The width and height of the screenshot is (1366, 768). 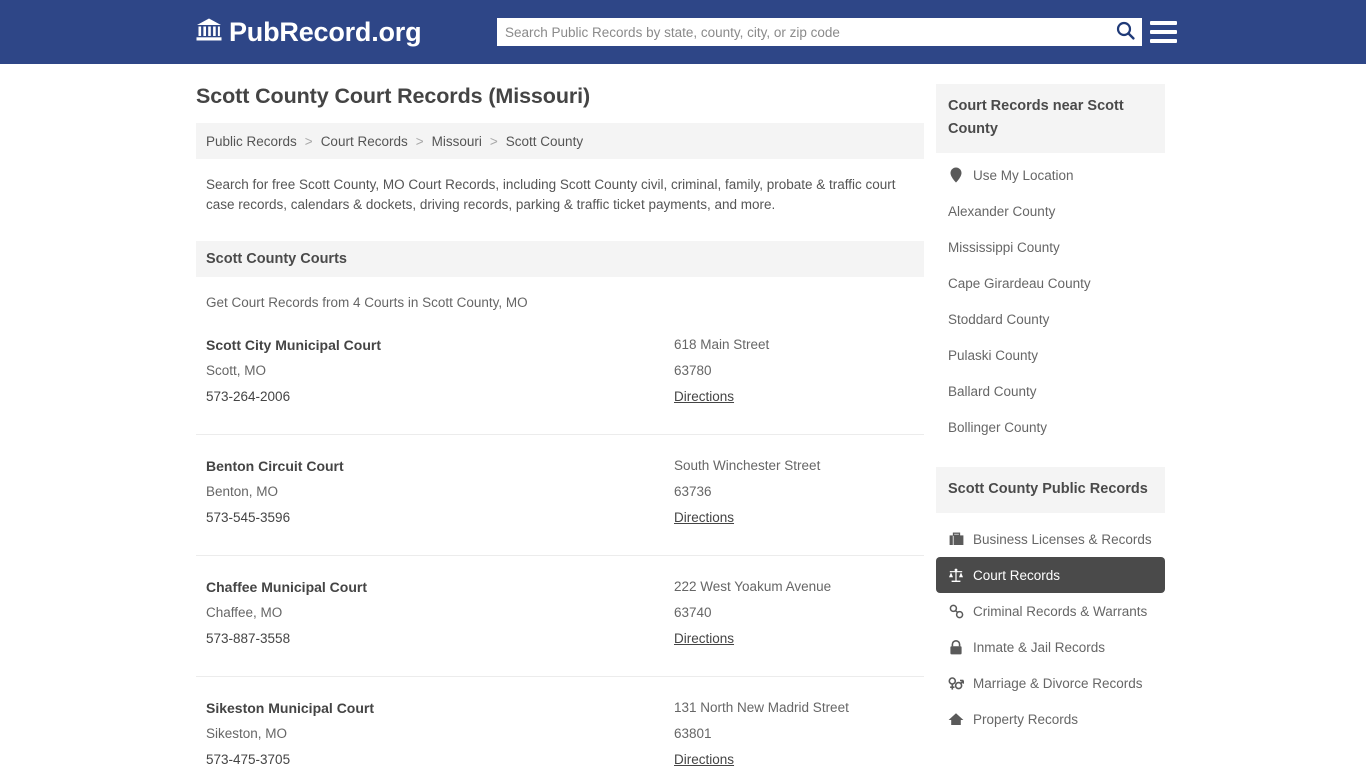 I want to click on court-zip: 63736, so click(x=693, y=491).